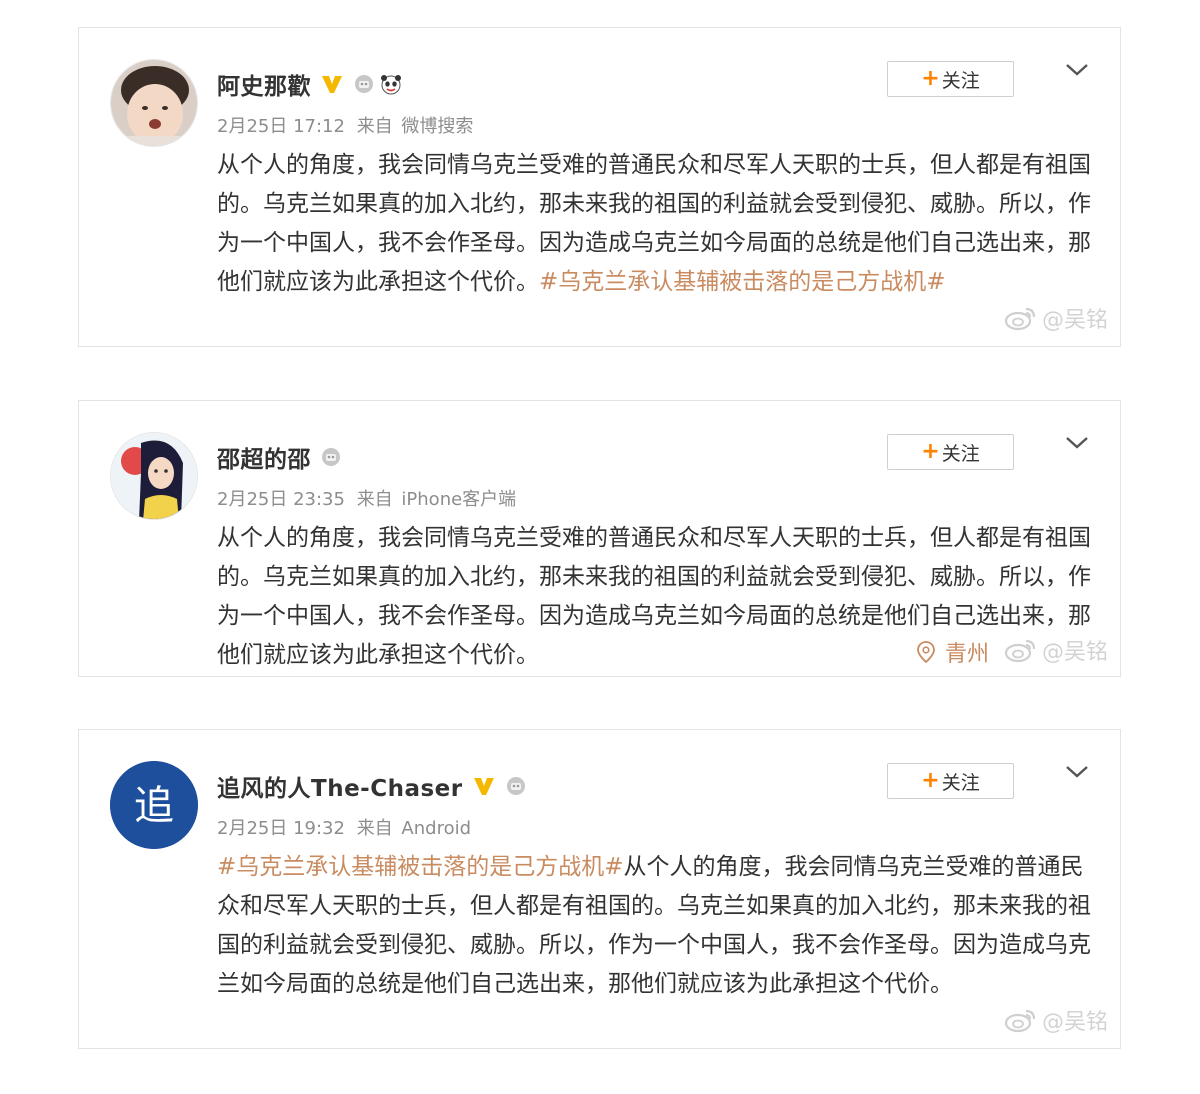  I want to click on username: 阿史那歡, so click(264, 84).